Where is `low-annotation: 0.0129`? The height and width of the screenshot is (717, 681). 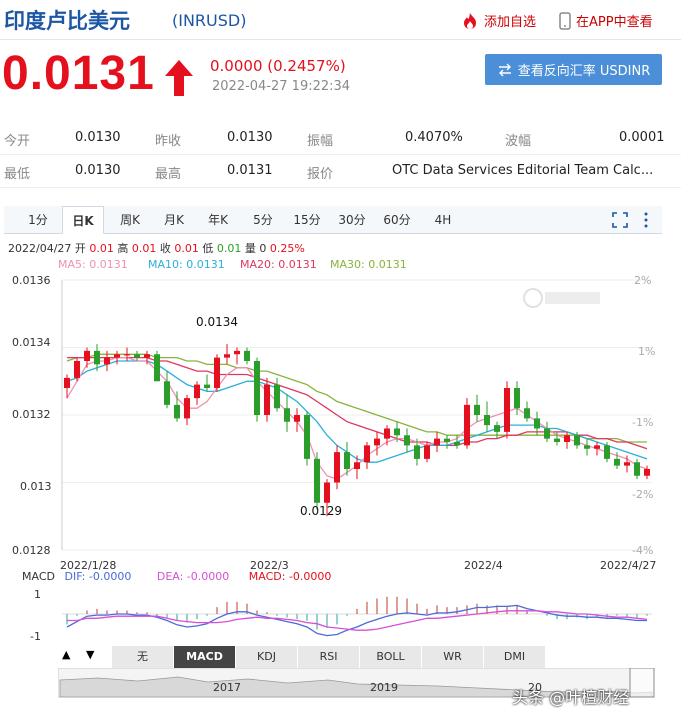 low-annotation: 0.0129 is located at coordinates (321, 511).